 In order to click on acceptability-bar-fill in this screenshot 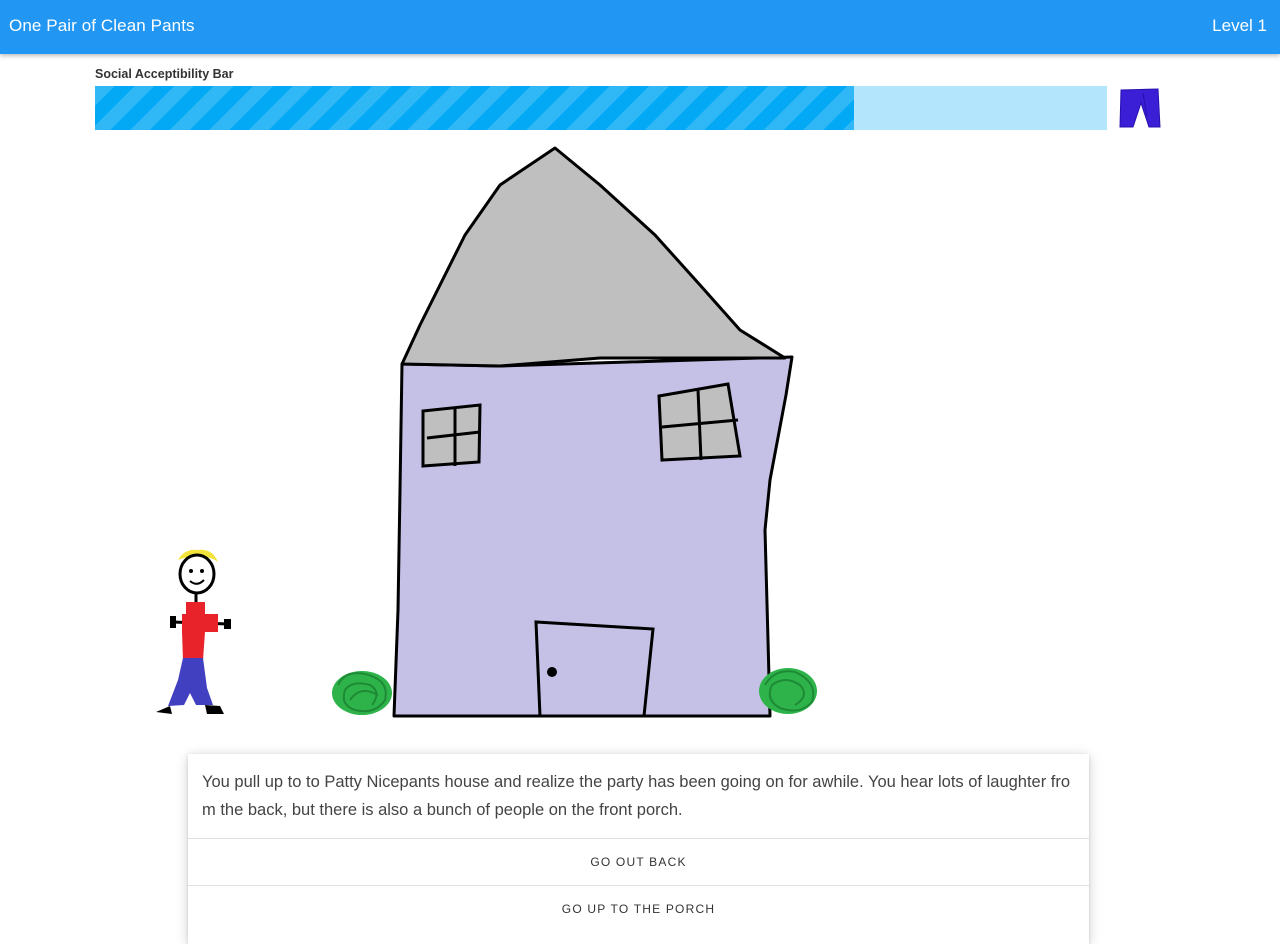, I will do `click(474, 108)`.